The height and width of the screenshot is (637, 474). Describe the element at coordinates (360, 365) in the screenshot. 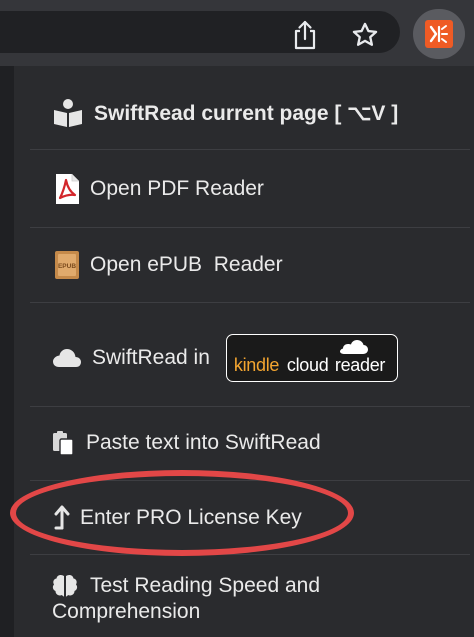

I see `reader-word: reader` at that location.